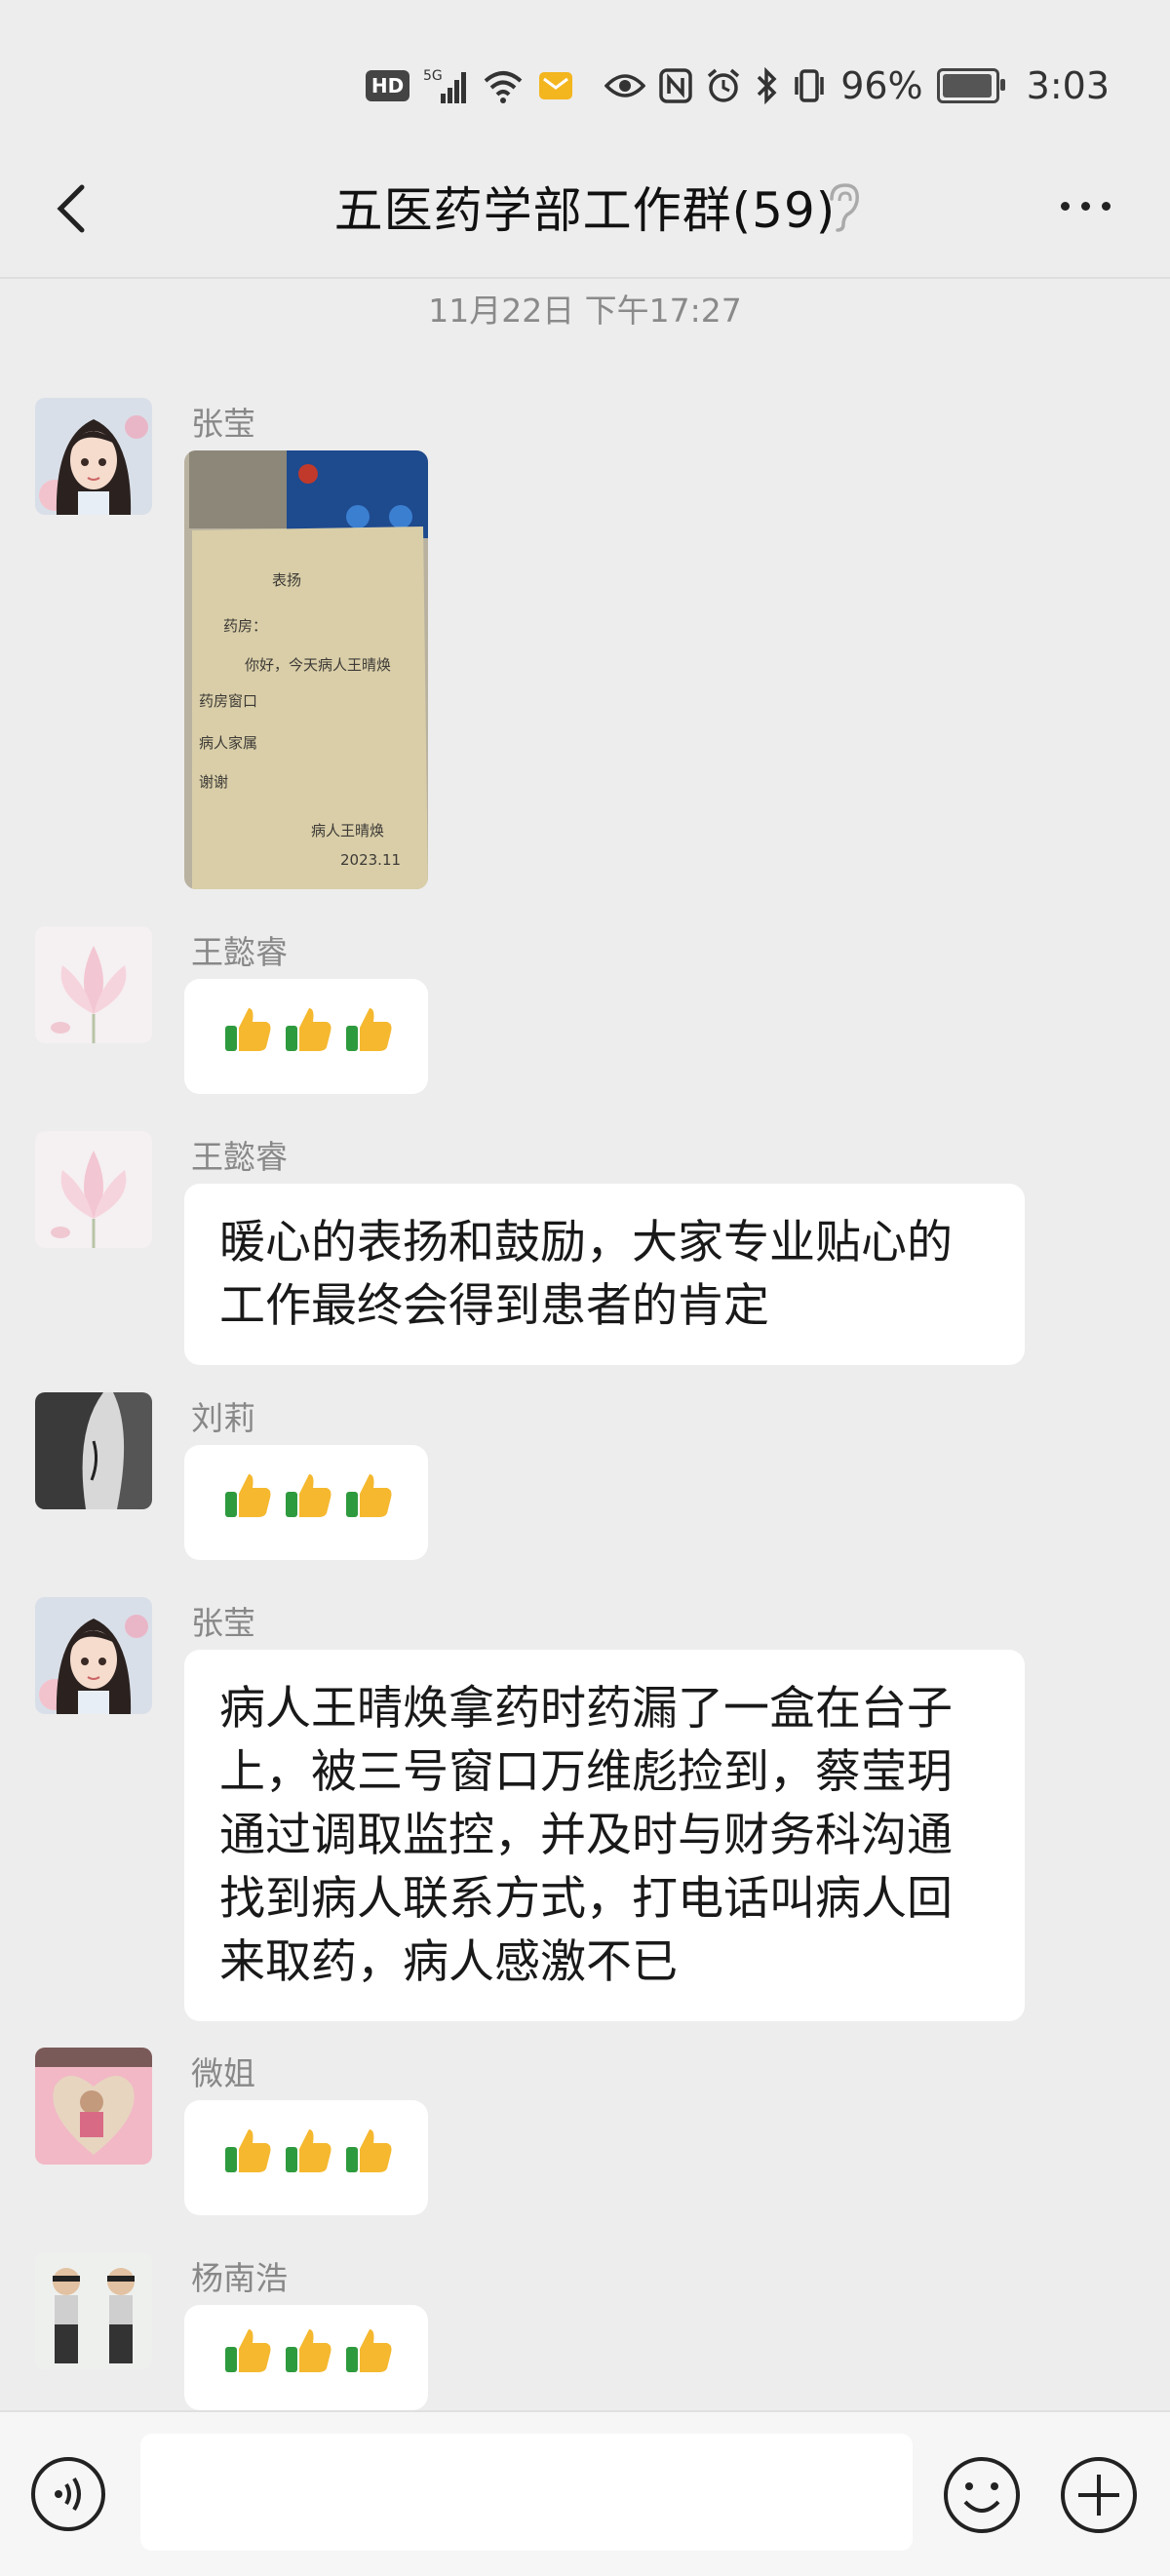 This screenshot has height=2576, width=1170. I want to click on avatar-heart-photo-icon, so click(93, 2106).